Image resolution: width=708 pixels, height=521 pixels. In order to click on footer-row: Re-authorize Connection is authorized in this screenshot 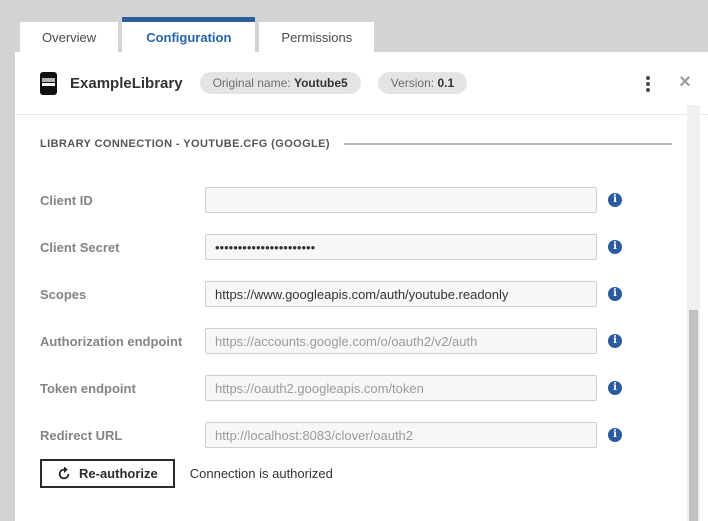, I will do `click(186, 473)`.